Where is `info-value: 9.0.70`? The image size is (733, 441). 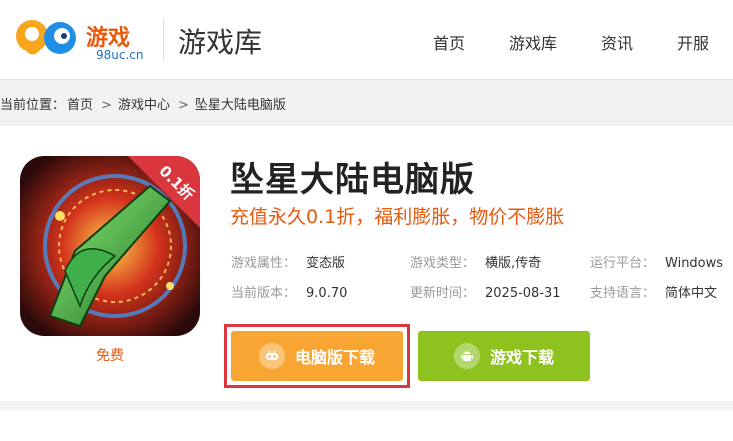 info-value: 9.0.70 is located at coordinates (327, 293).